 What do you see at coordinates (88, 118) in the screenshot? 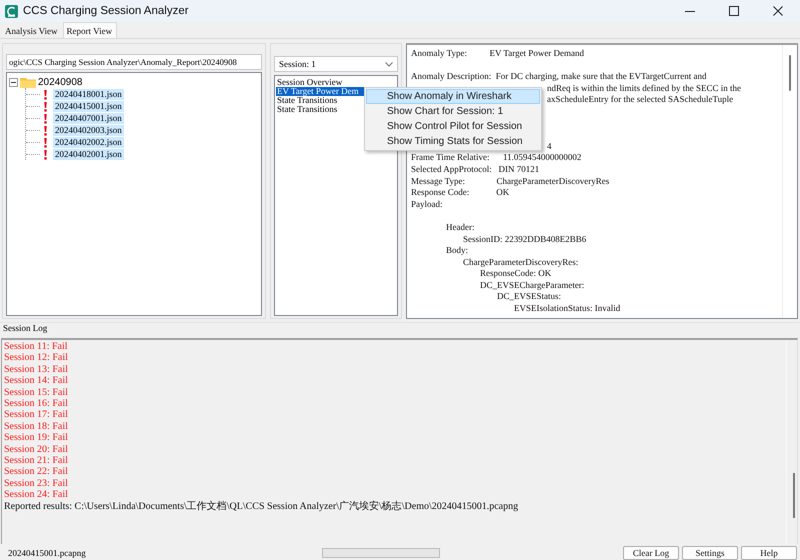
I see `file-item: 20240407001.json` at bounding box center [88, 118].